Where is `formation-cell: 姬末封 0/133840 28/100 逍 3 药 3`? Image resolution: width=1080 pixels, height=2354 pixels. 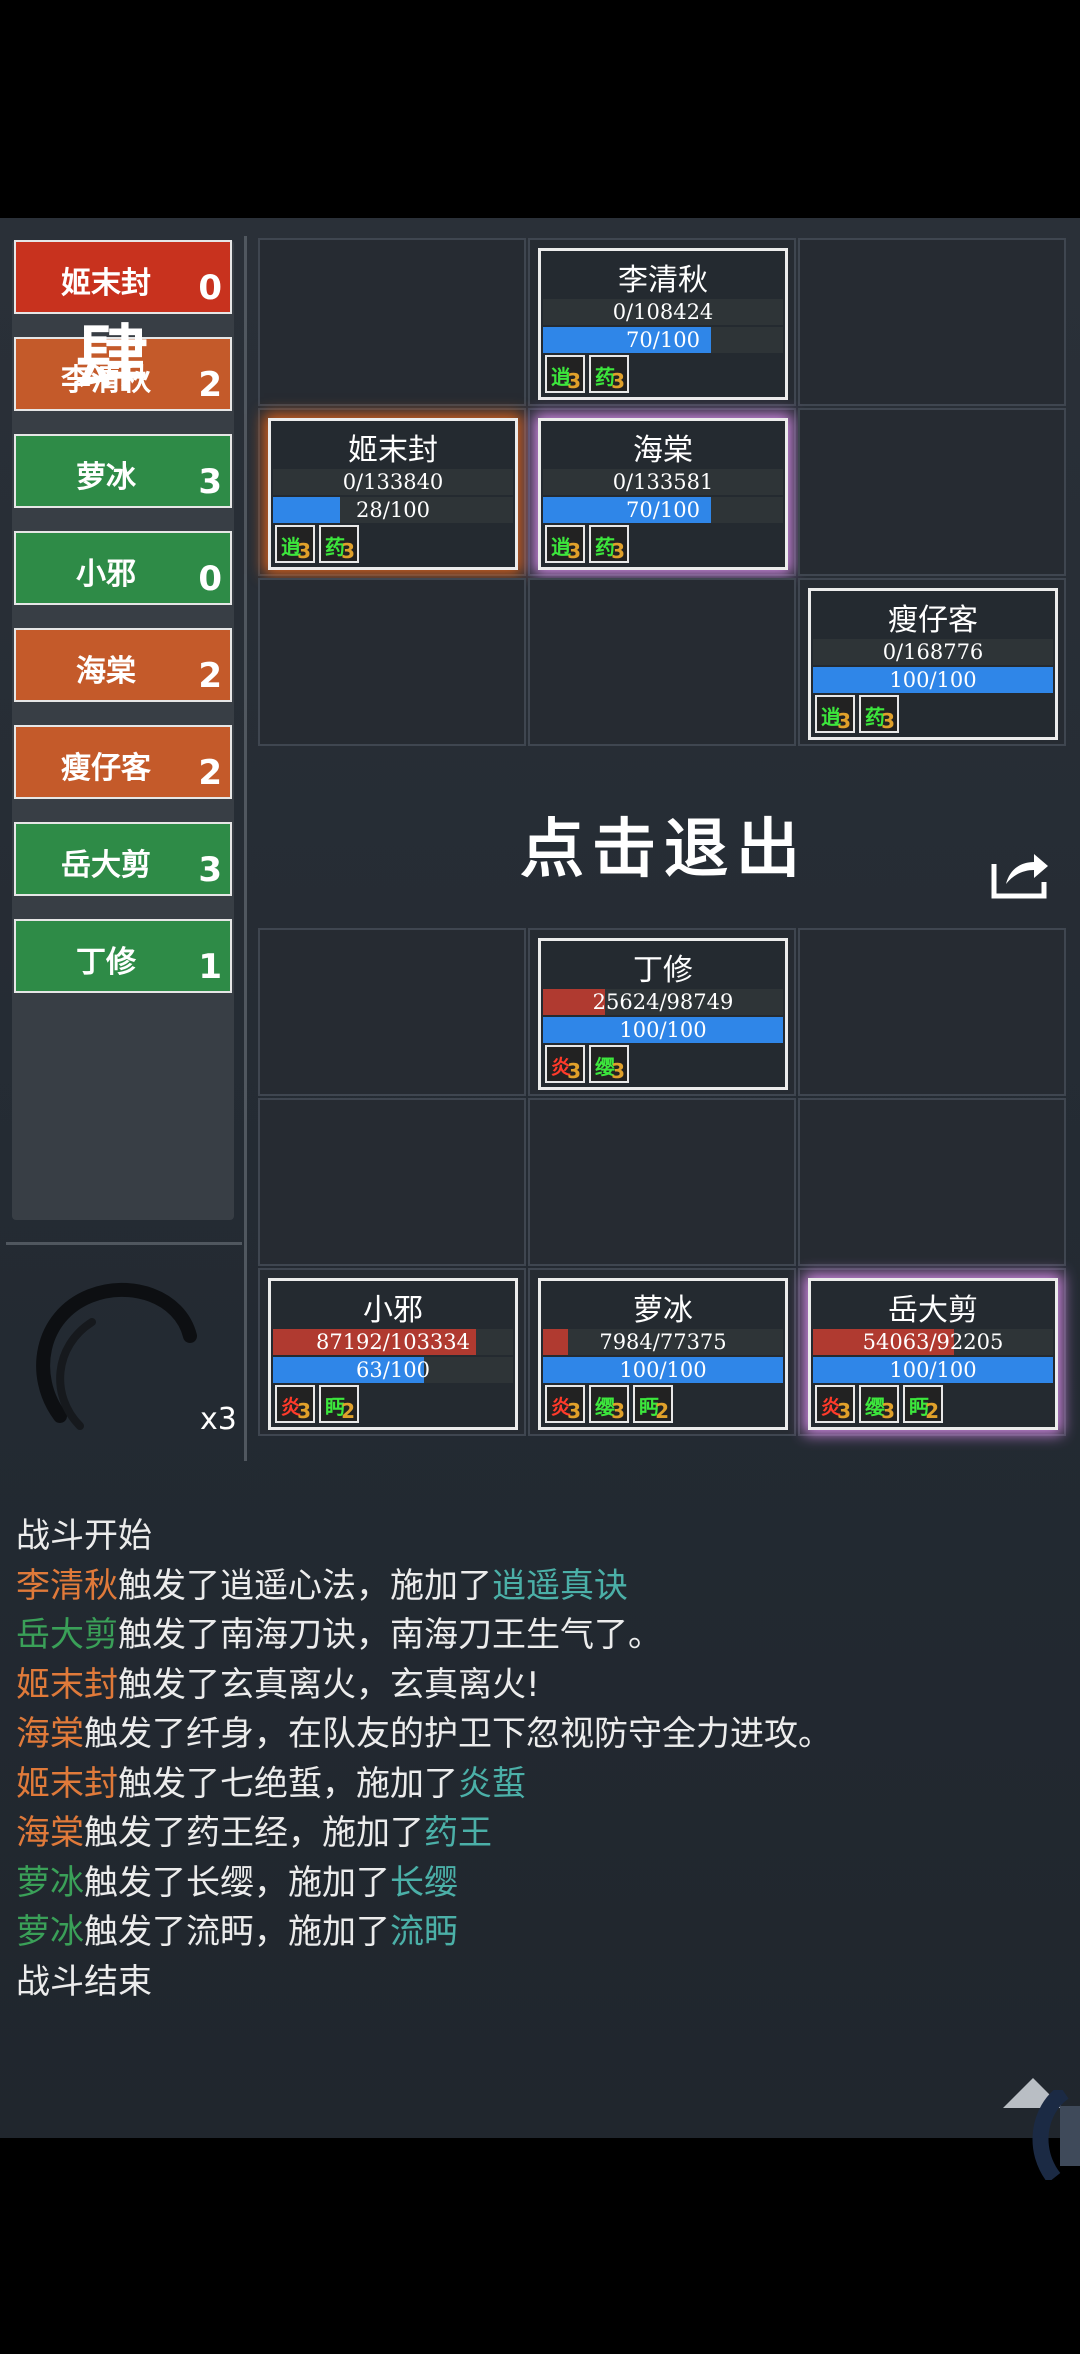
formation-cell: 姬末封 0/133840 28/100 逍 3 药 3 is located at coordinates (392, 492).